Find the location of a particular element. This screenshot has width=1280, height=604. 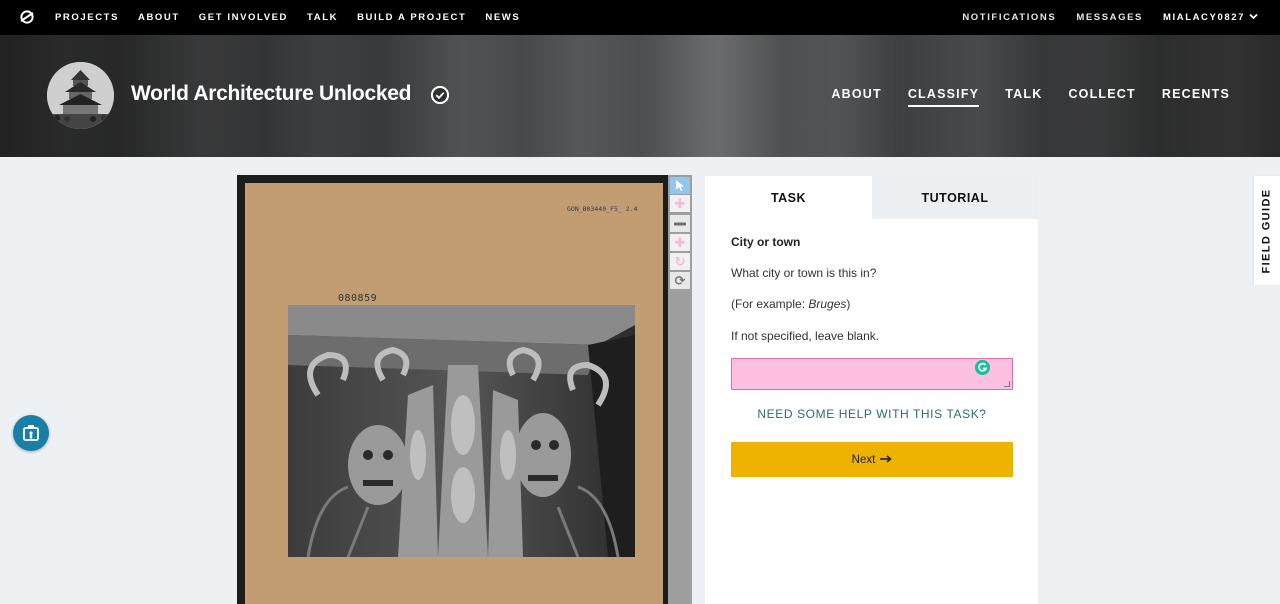

field-guide-label: FIELD GUIDE is located at coordinates (1267, 230).